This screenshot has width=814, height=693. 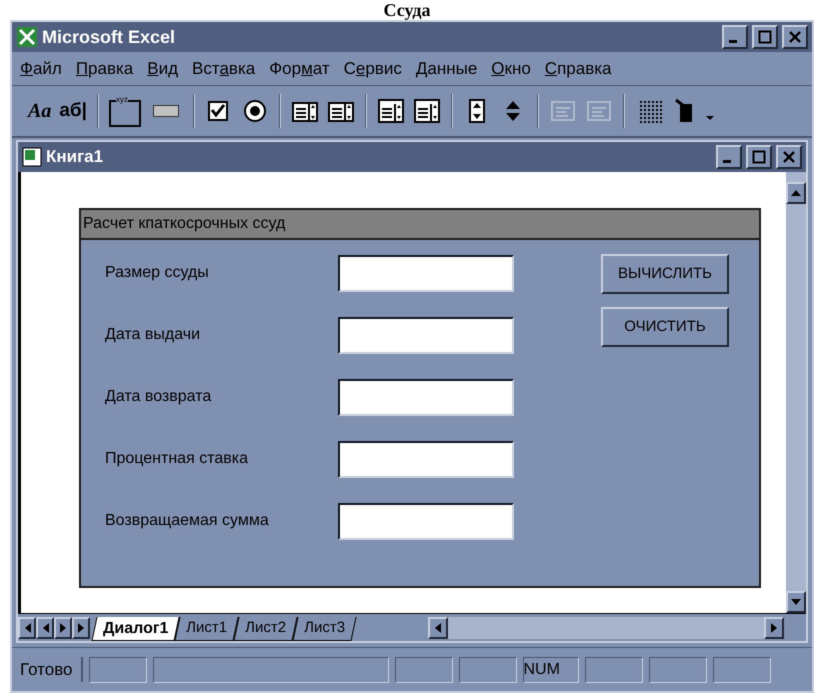 What do you see at coordinates (135, 629) in the screenshot?
I see `sheet-tab: Диалог1` at bounding box center [135, 629].